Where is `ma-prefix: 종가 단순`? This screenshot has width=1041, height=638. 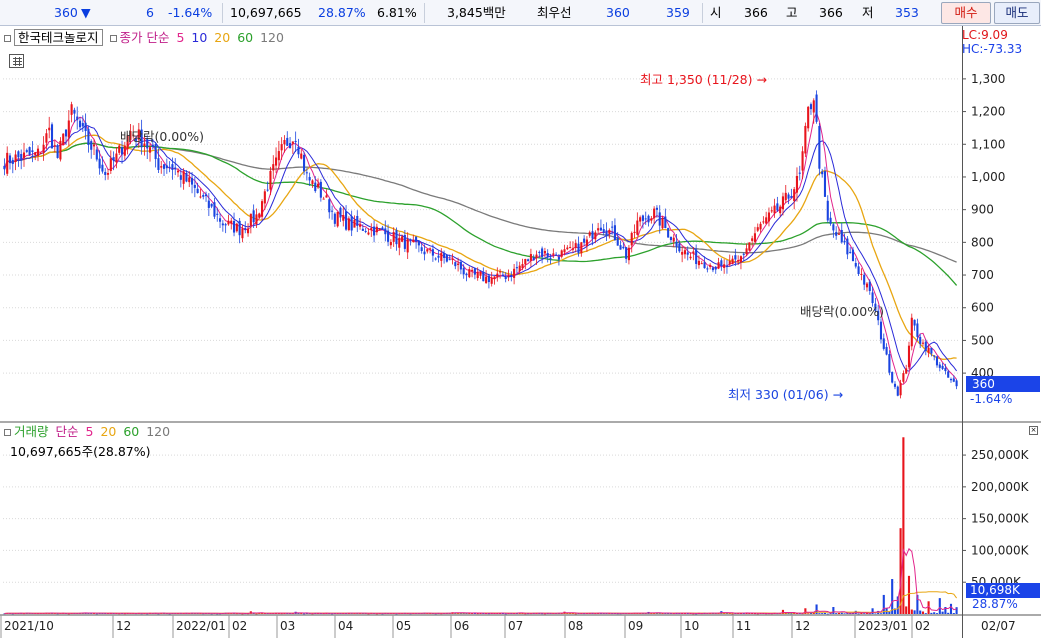
ma-prefix: 종가 단순 is located at coordinates (144, 37).